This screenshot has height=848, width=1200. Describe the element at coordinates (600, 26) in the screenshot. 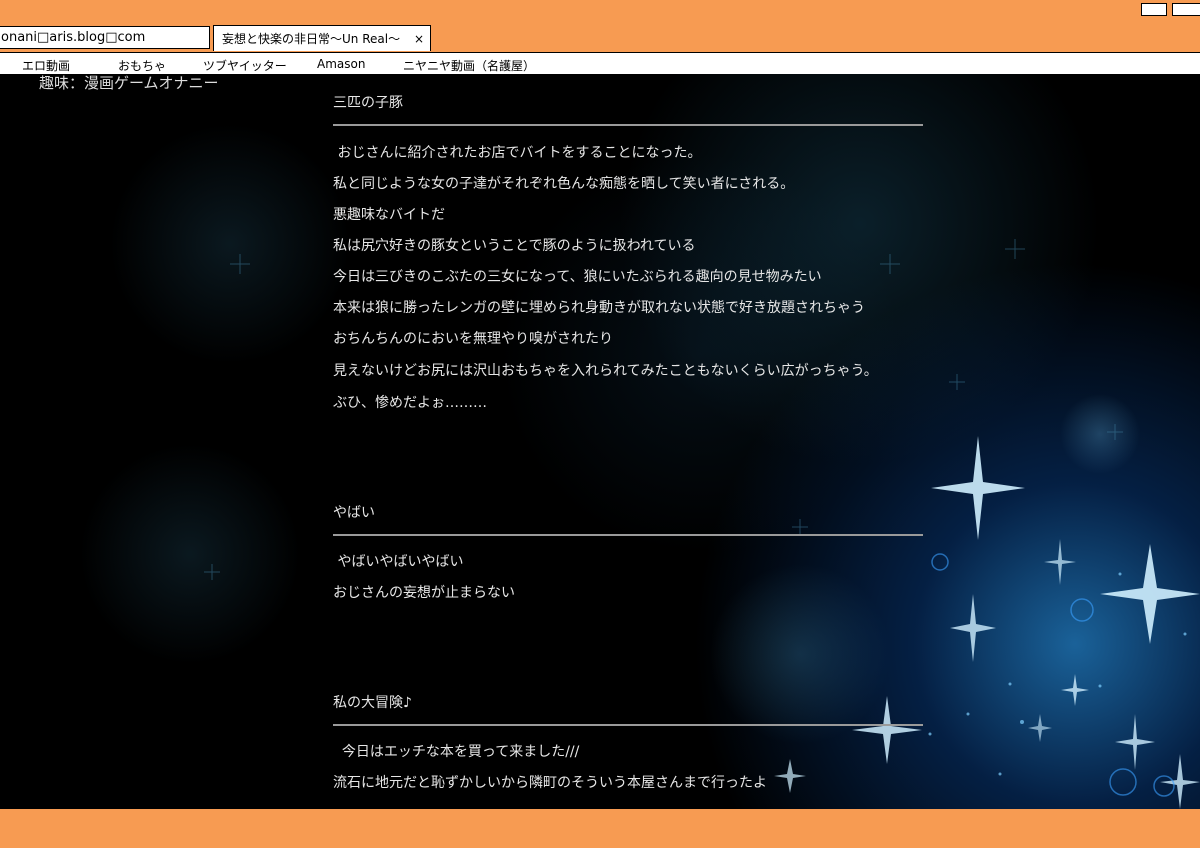

I see `browser-top-bar: onani□aris.blog□com 妄想と快楽の非日常〜Un Real〜 ×` at that location.